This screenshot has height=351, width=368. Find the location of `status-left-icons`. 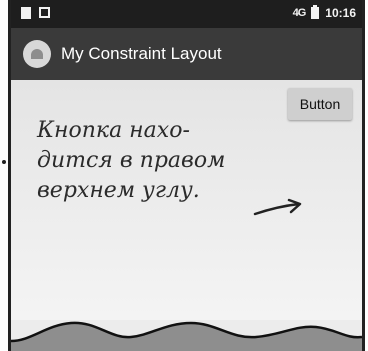

status-left-icons is located at coordinates (35, 13).